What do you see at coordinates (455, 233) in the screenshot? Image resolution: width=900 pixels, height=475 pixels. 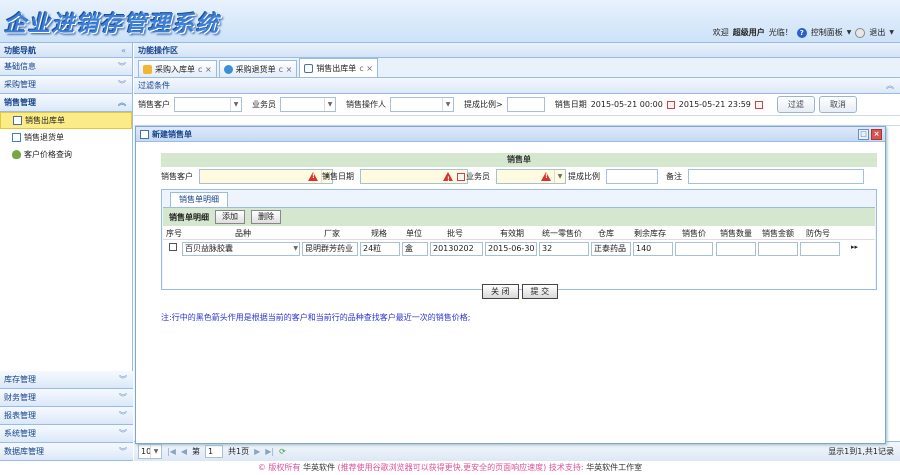 I see `column-header: 批号` at bounding box center [455, 233].